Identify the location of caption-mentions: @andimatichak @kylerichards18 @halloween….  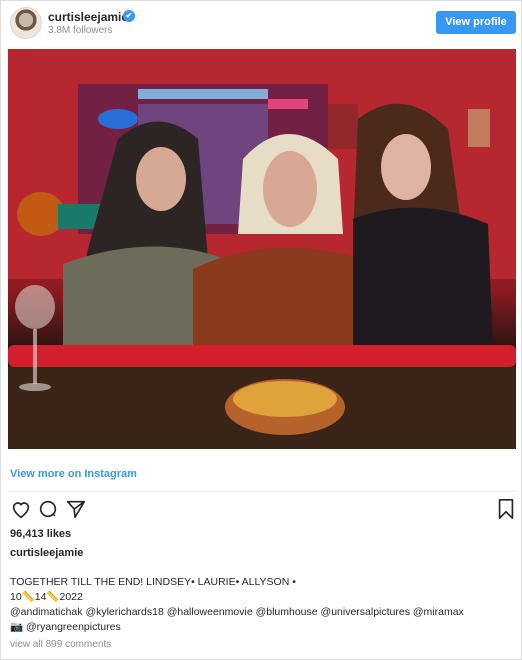
(262, 612).